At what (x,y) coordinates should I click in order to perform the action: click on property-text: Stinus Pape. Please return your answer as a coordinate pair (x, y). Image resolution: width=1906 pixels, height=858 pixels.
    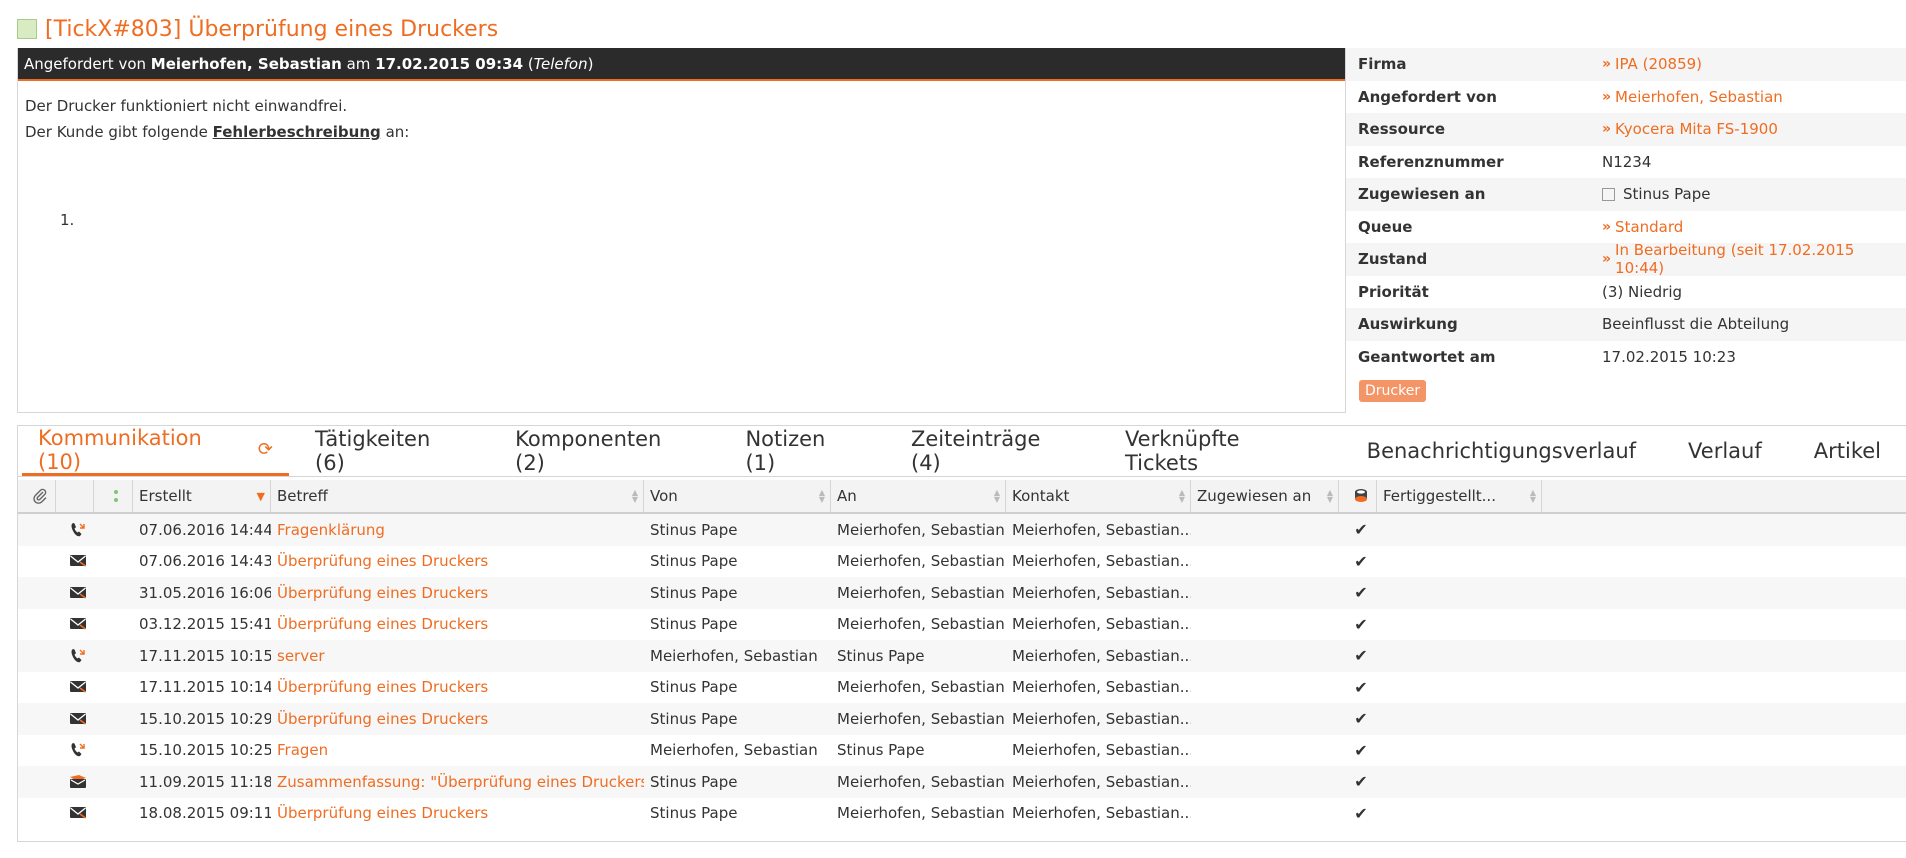
    Looking at the image, I should click on (1667, 194).